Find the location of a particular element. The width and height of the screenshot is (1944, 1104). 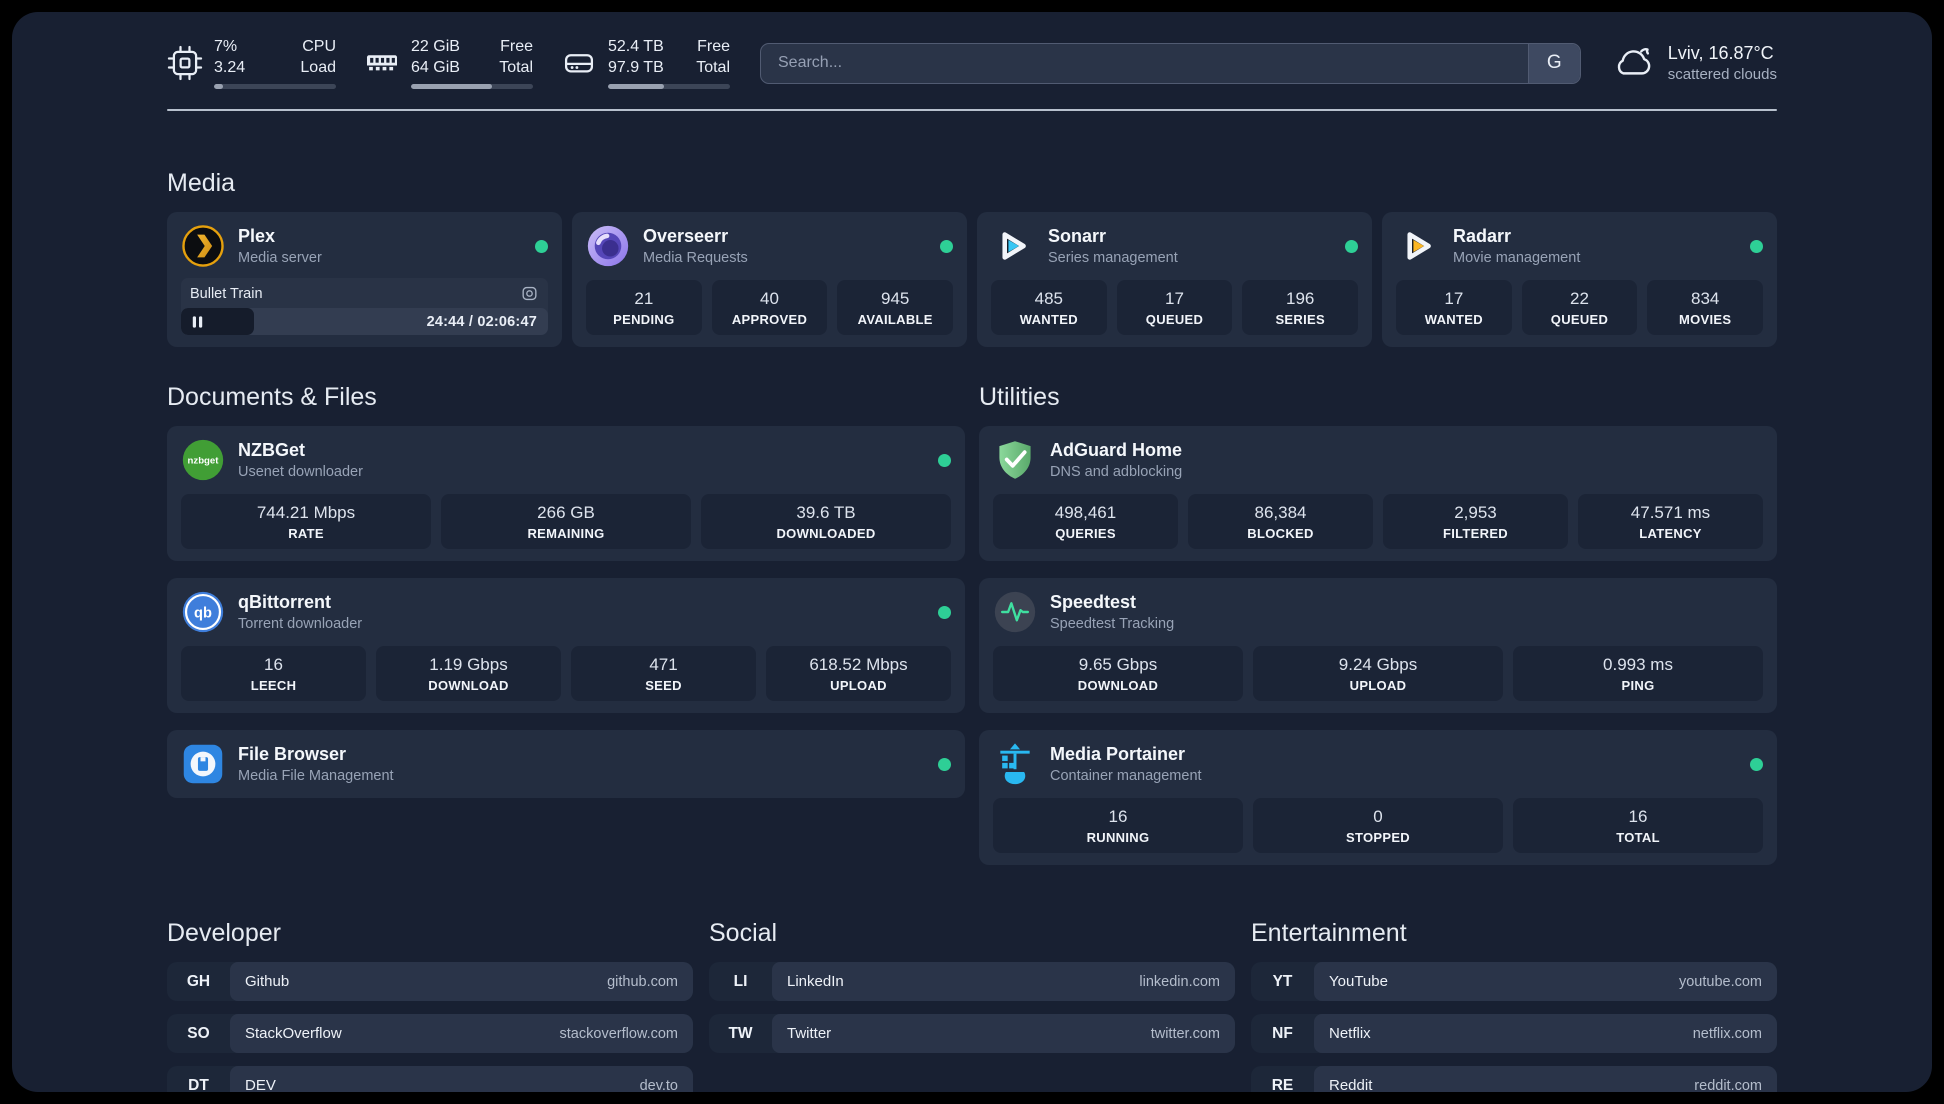

bookmark-link: TW Twitter twitter.com is located at coordinates (972, 1033).